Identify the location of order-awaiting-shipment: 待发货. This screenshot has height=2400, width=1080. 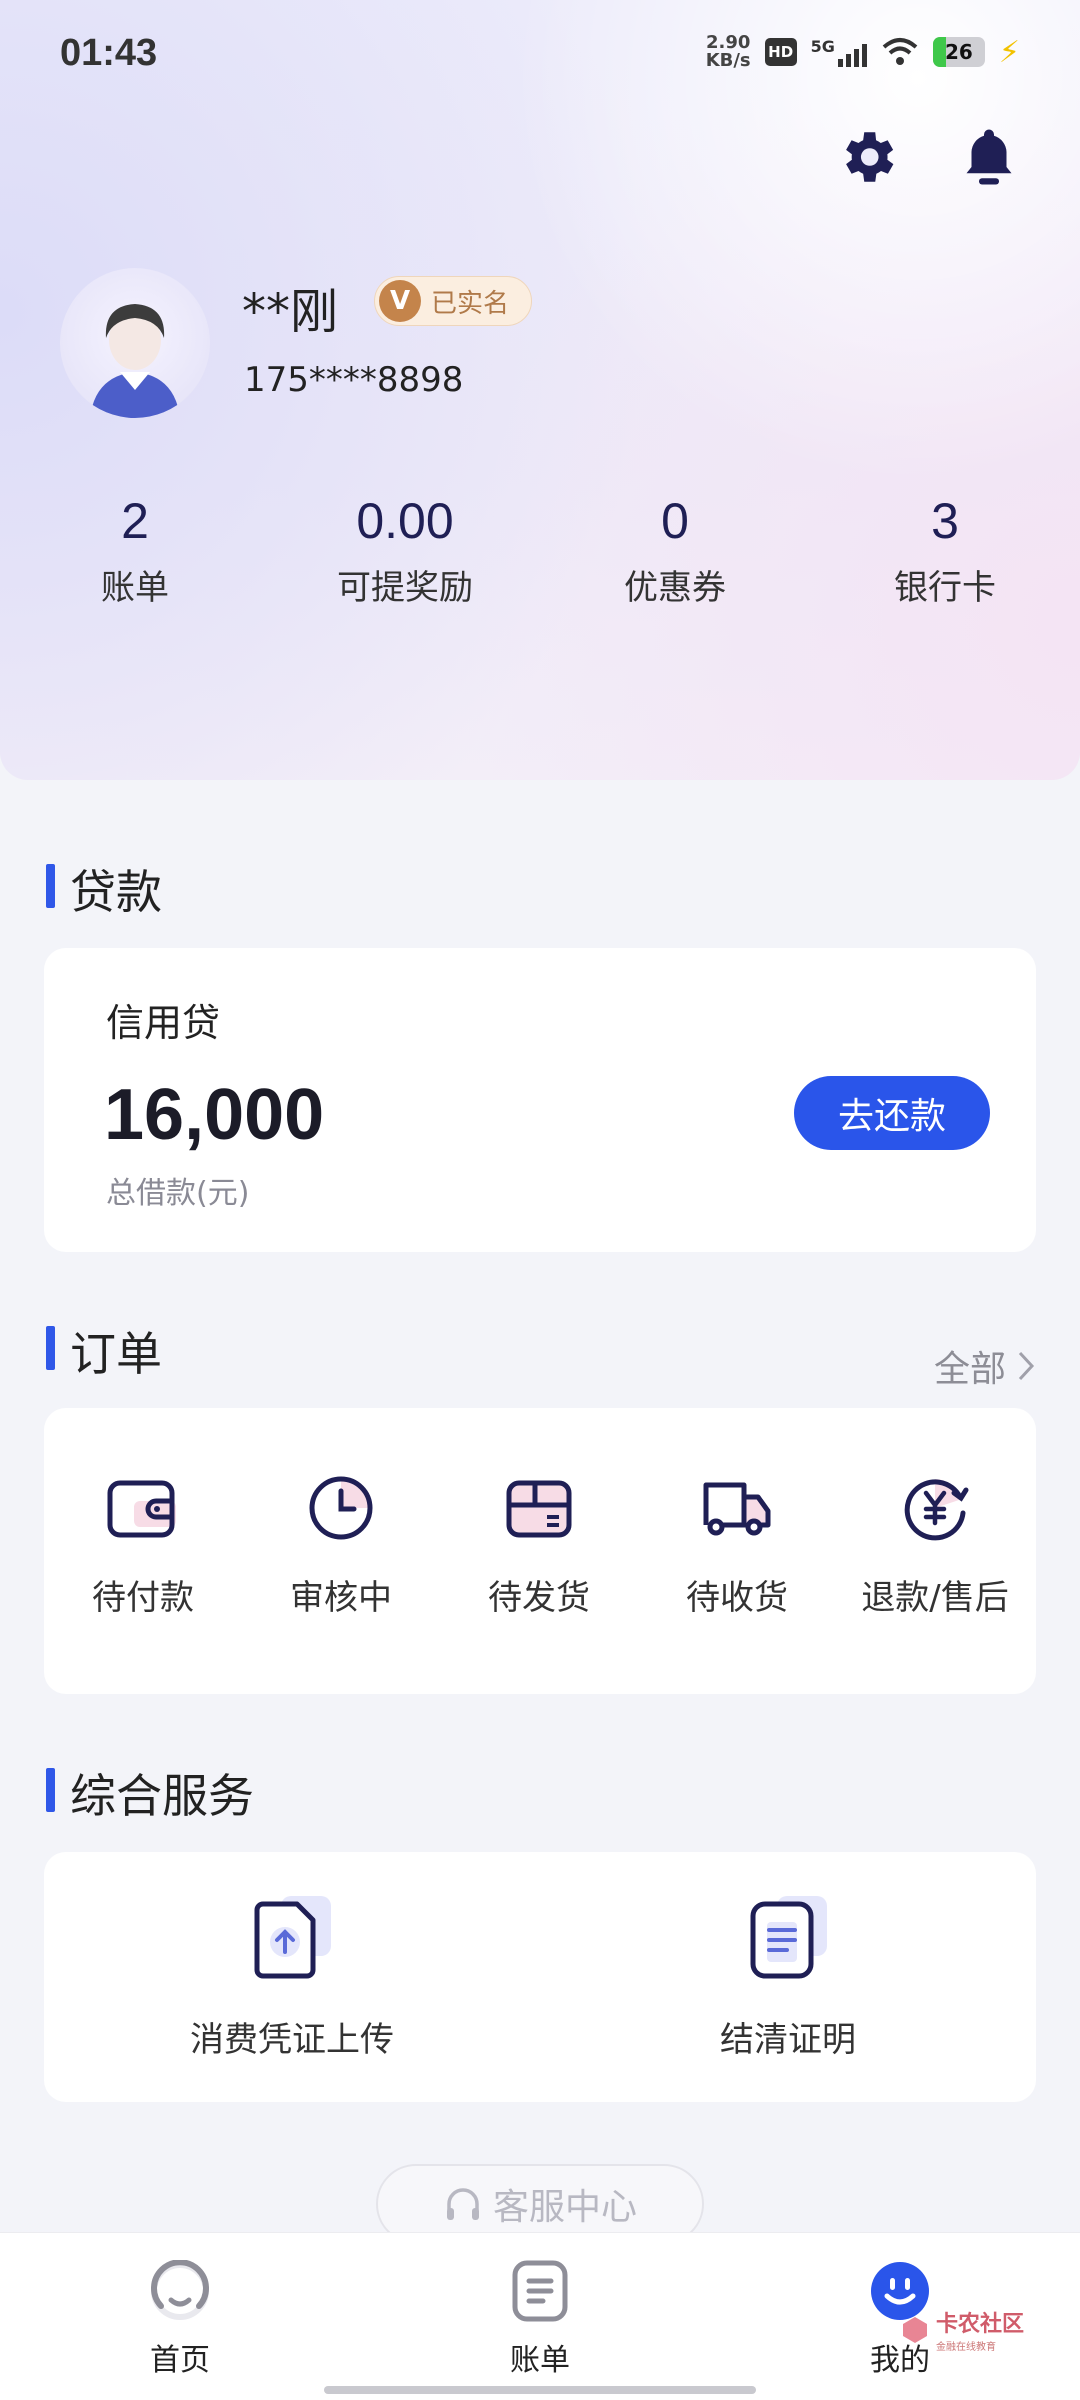
(539, 1543).